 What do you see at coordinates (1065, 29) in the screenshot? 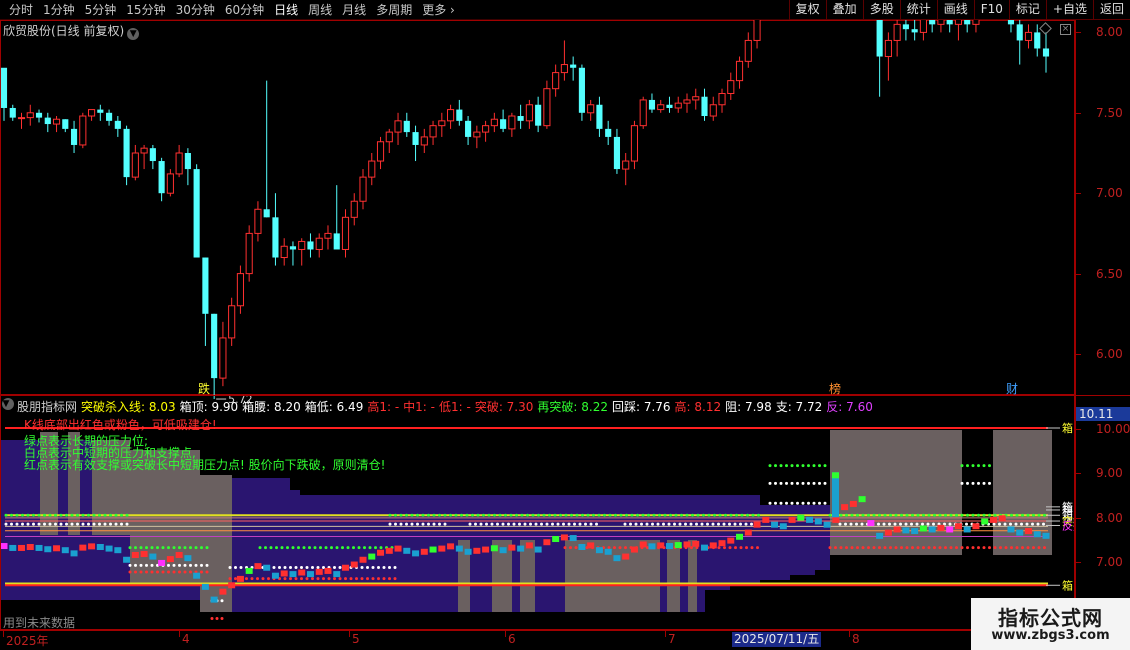
I see `close-icon: ×` at bounding box center [1065, 29].